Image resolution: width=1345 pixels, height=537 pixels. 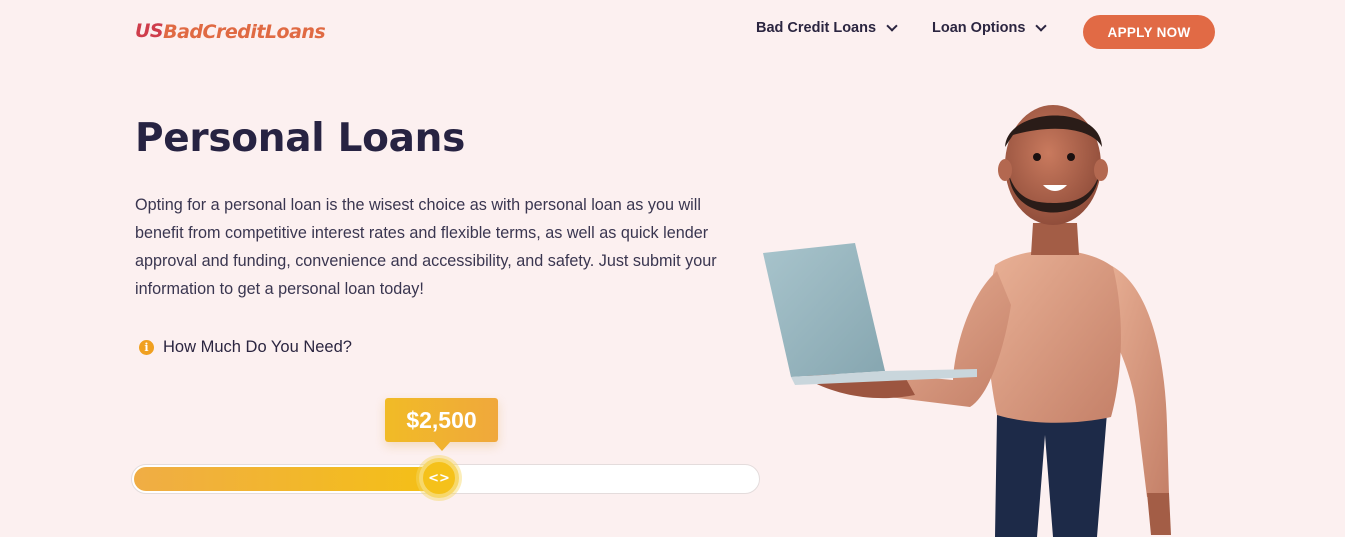 I want to click on site-logo: US BadCreditLoans, so click(x=230, y=31).